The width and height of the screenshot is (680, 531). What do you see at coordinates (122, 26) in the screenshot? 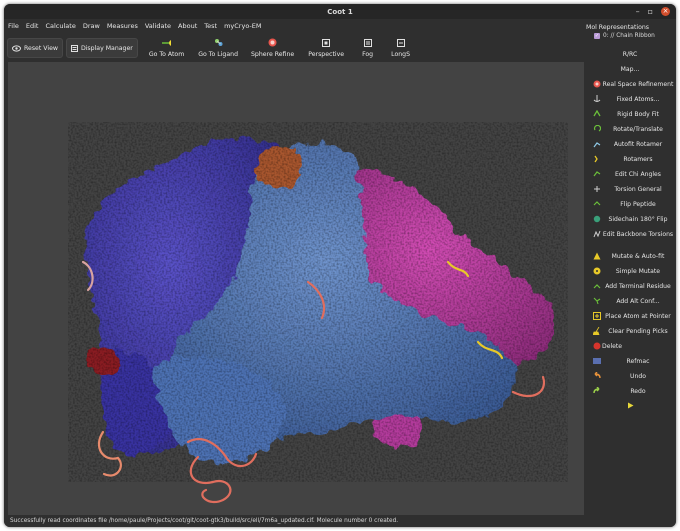
I see `menu-measures: Measures` at bounding box center [122, 26].